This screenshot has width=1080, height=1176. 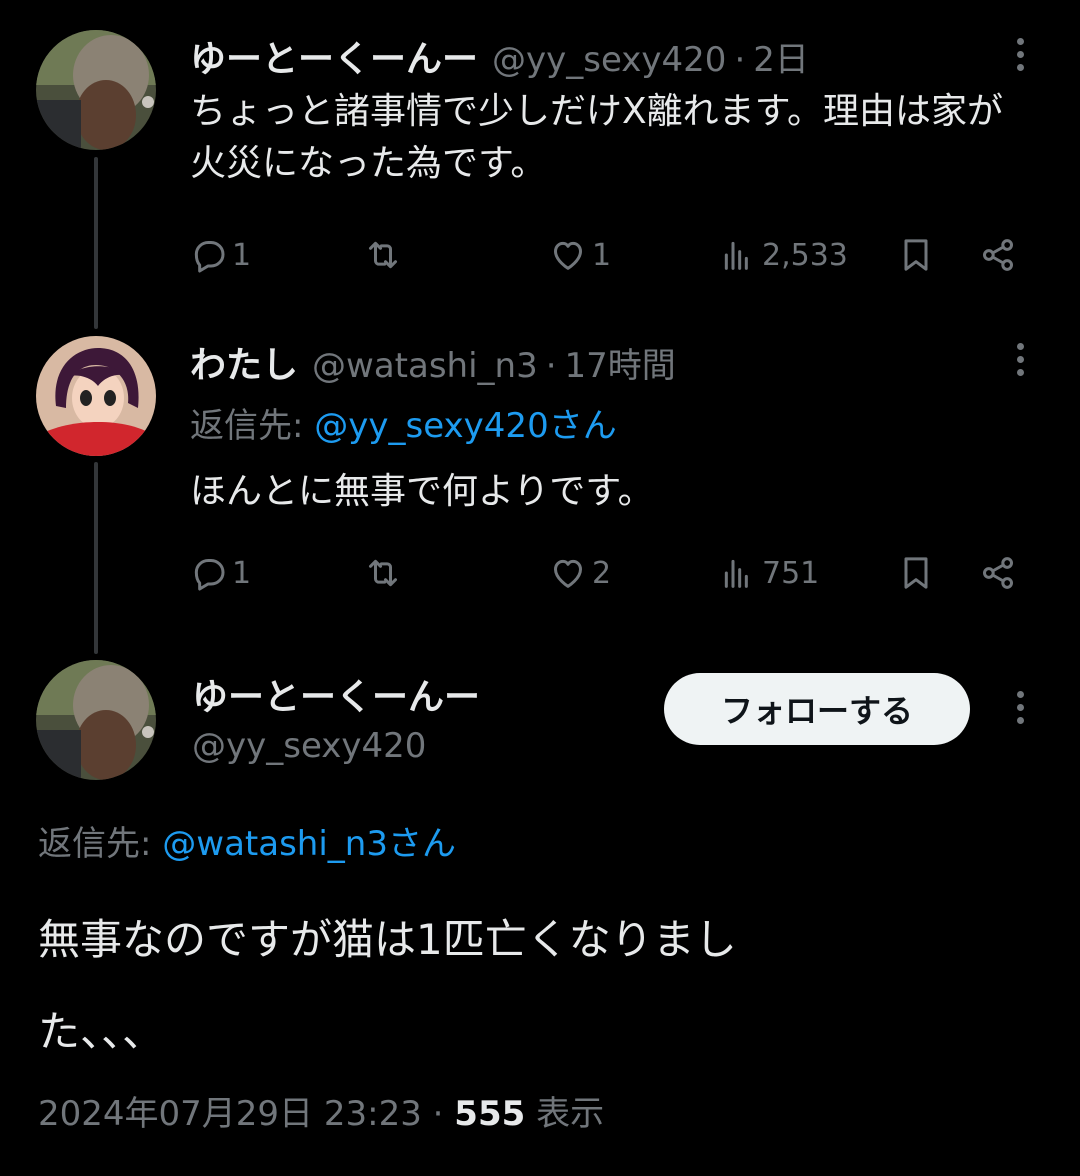 I want to click on view-total: 555, so click(x=490, y=1114).